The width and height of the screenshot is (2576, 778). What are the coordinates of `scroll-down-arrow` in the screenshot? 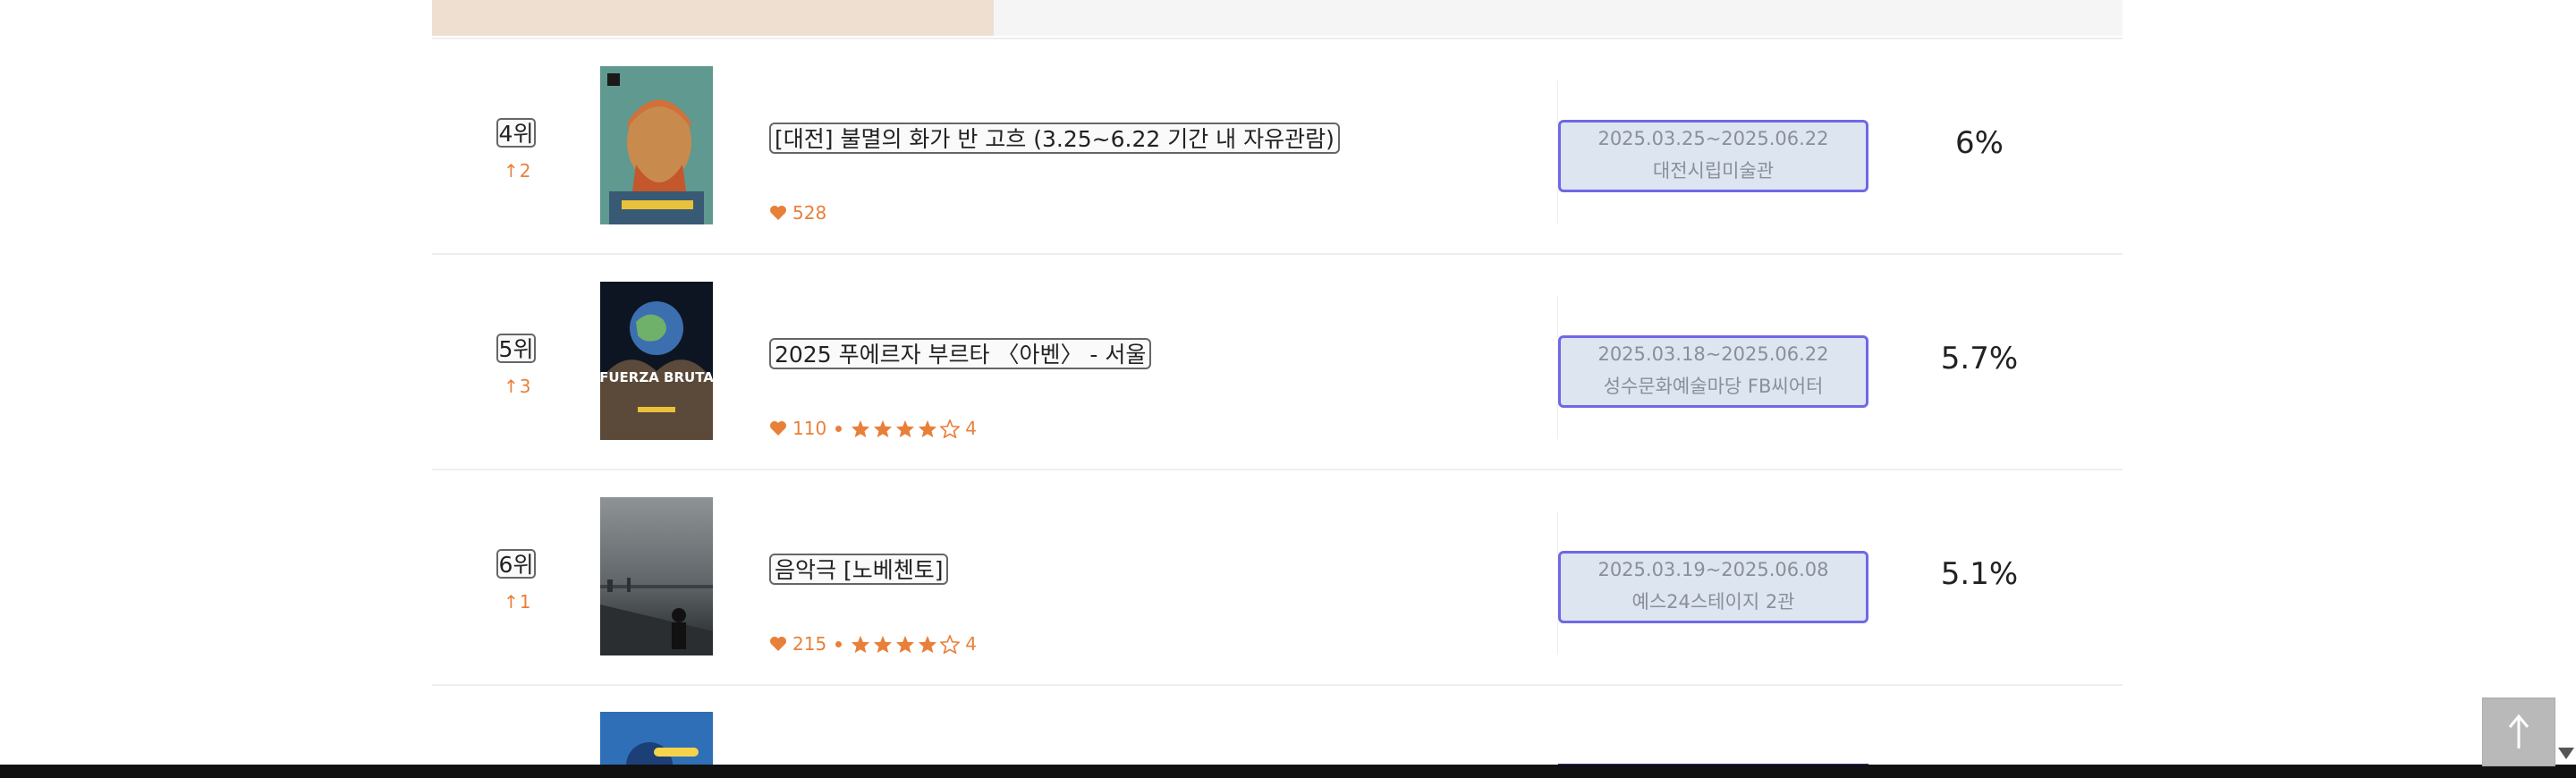 It's located at (2566, 753).